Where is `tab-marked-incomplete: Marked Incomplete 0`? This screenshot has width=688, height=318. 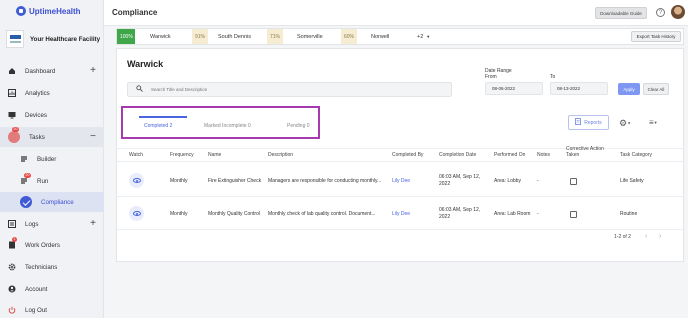
tab-marked-incomplete: Marked Incomplete 0 is located at coordinates (227, 126).